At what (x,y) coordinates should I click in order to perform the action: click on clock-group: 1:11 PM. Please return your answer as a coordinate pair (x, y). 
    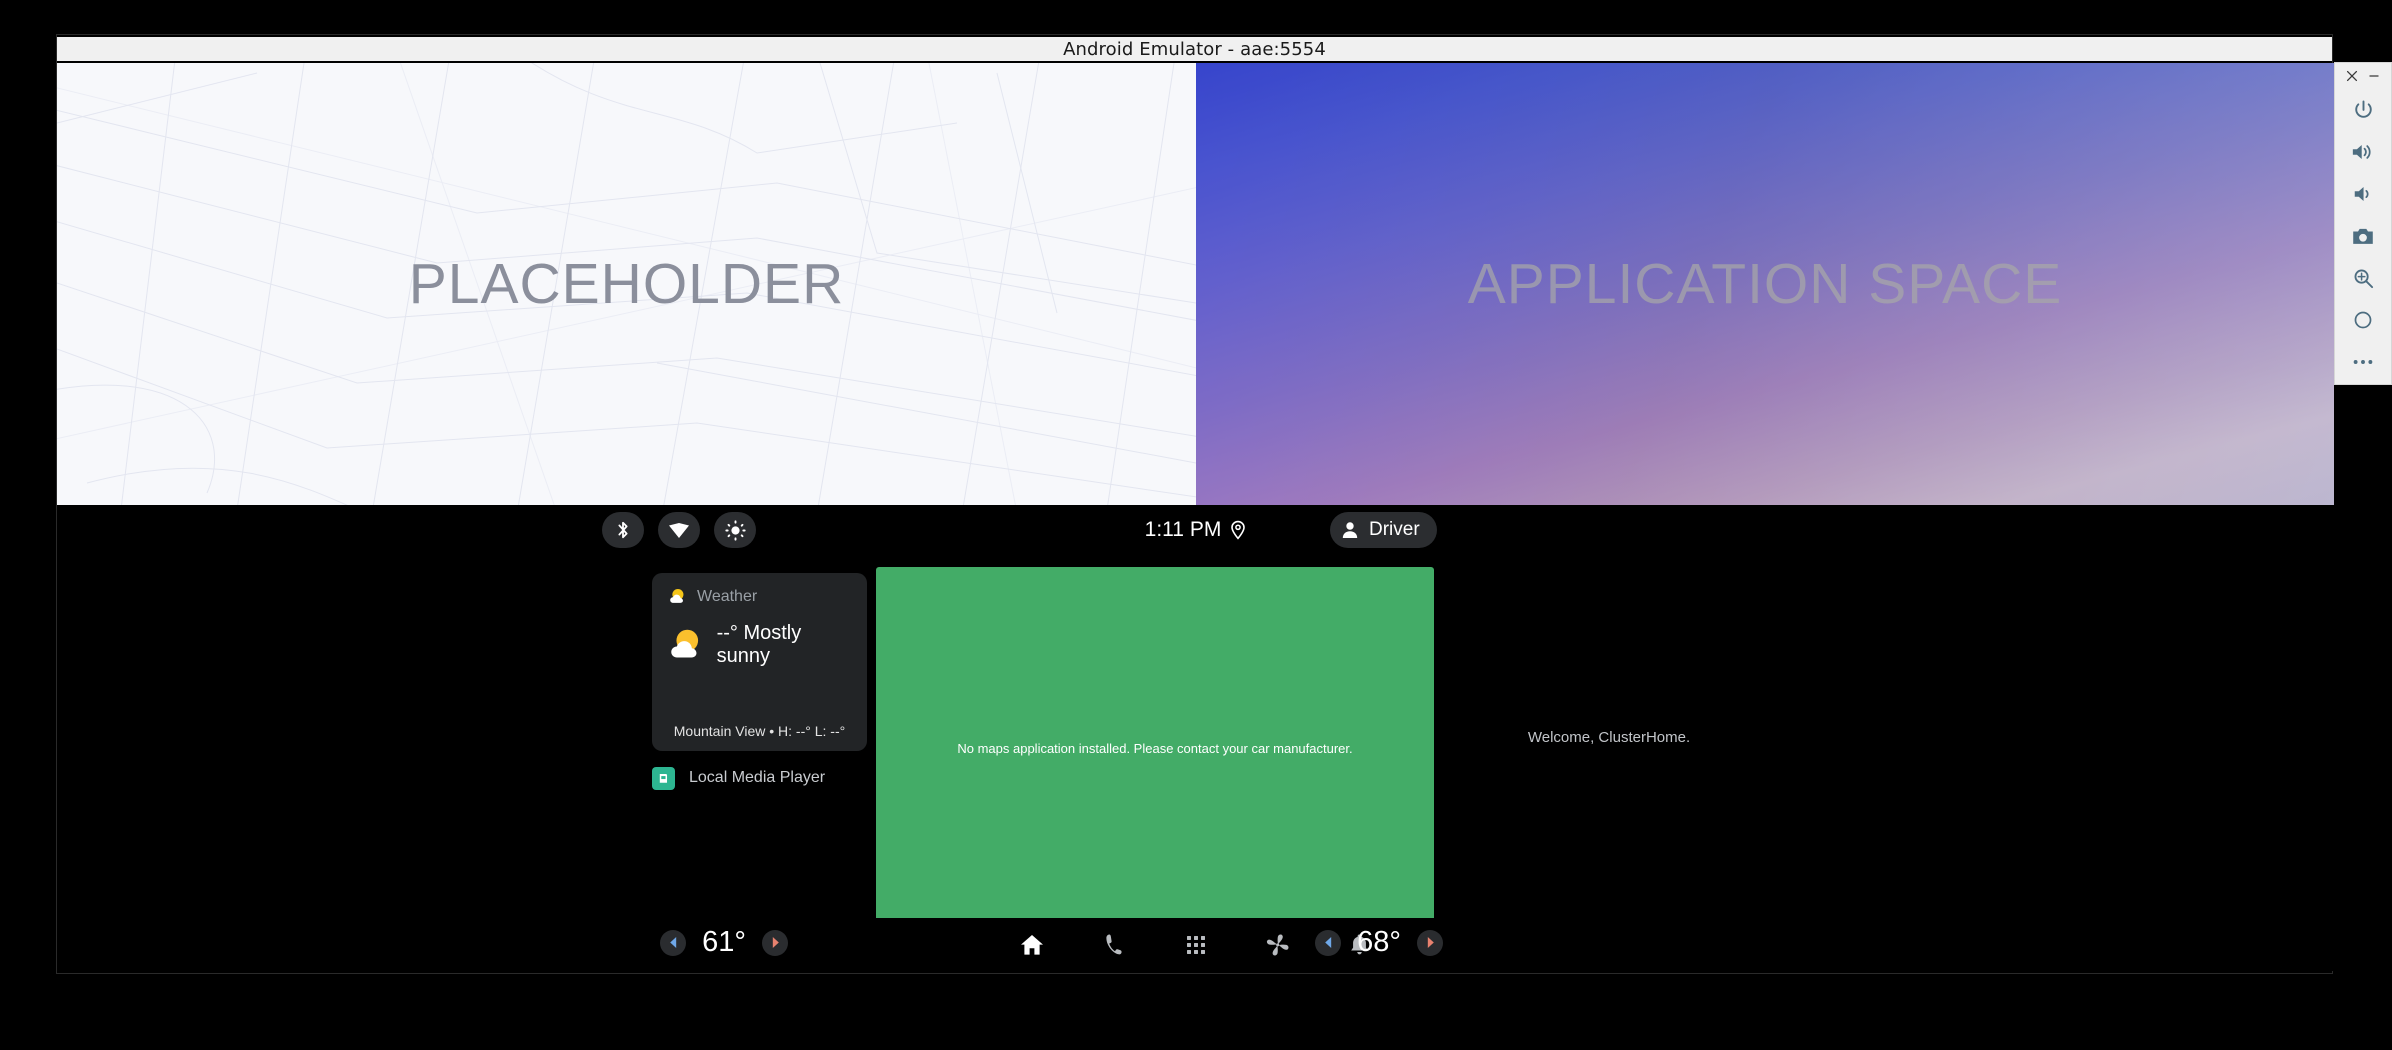
    Looking at the image, I should click on (1195, 530).